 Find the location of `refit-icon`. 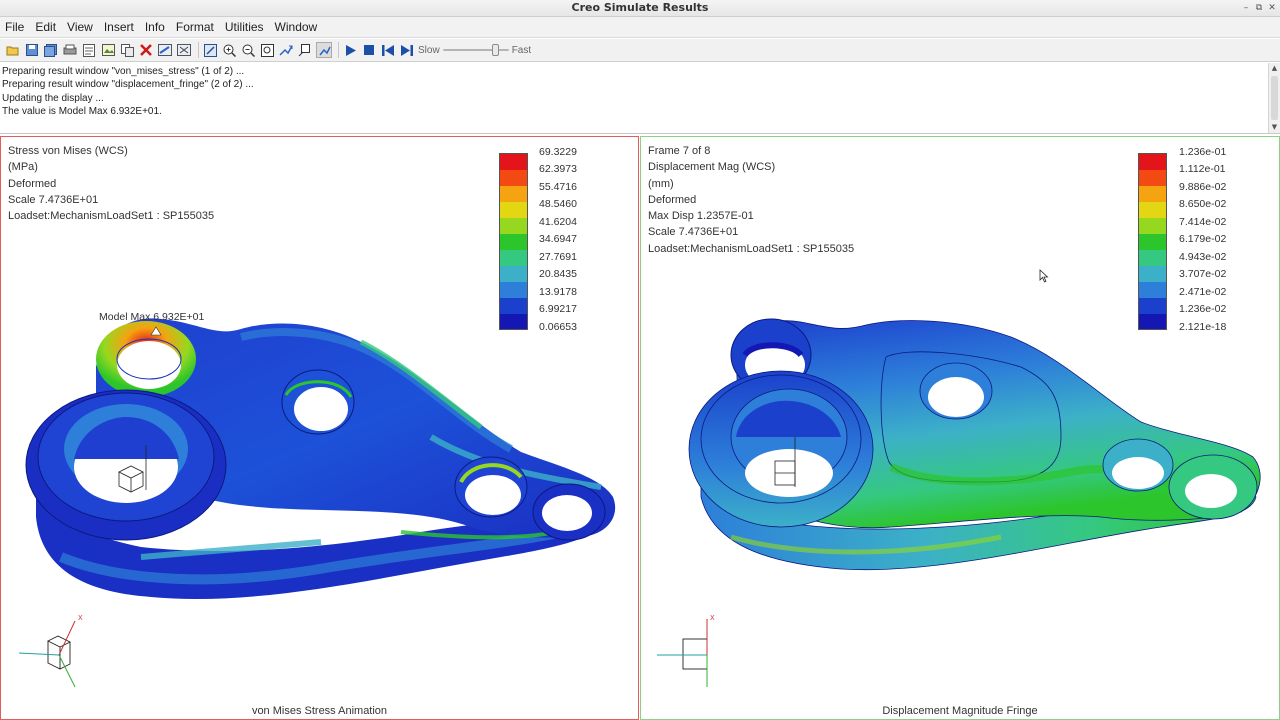

refit-icon is located at coordinates (210, 50).